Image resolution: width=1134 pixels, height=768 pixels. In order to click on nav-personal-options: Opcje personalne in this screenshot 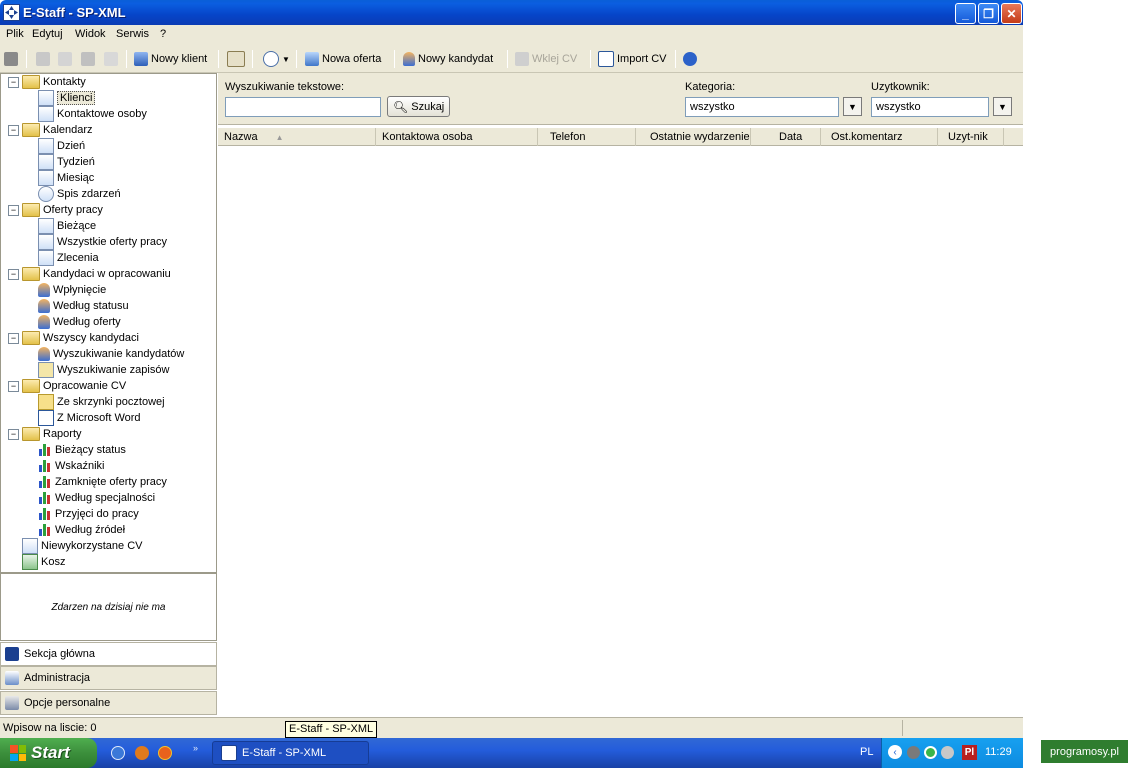, I will do `click(108, 703)`.